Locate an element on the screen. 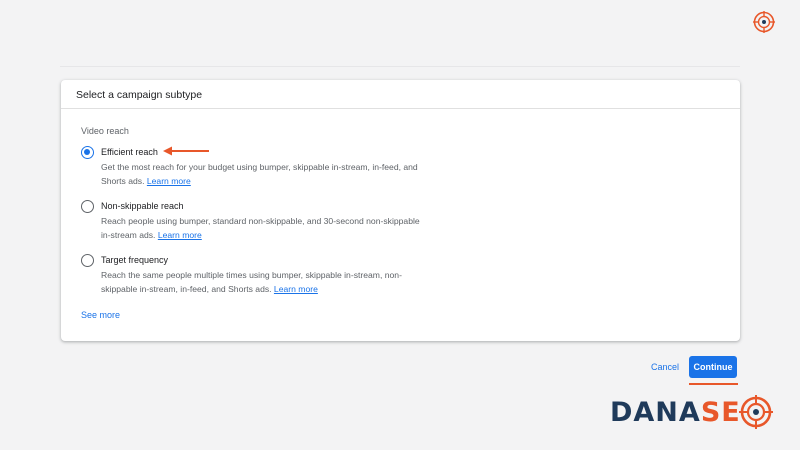 The width and height of the screenshot is (800, 450). option-title: Non-skippable reach is located at coordinates (142, 206).